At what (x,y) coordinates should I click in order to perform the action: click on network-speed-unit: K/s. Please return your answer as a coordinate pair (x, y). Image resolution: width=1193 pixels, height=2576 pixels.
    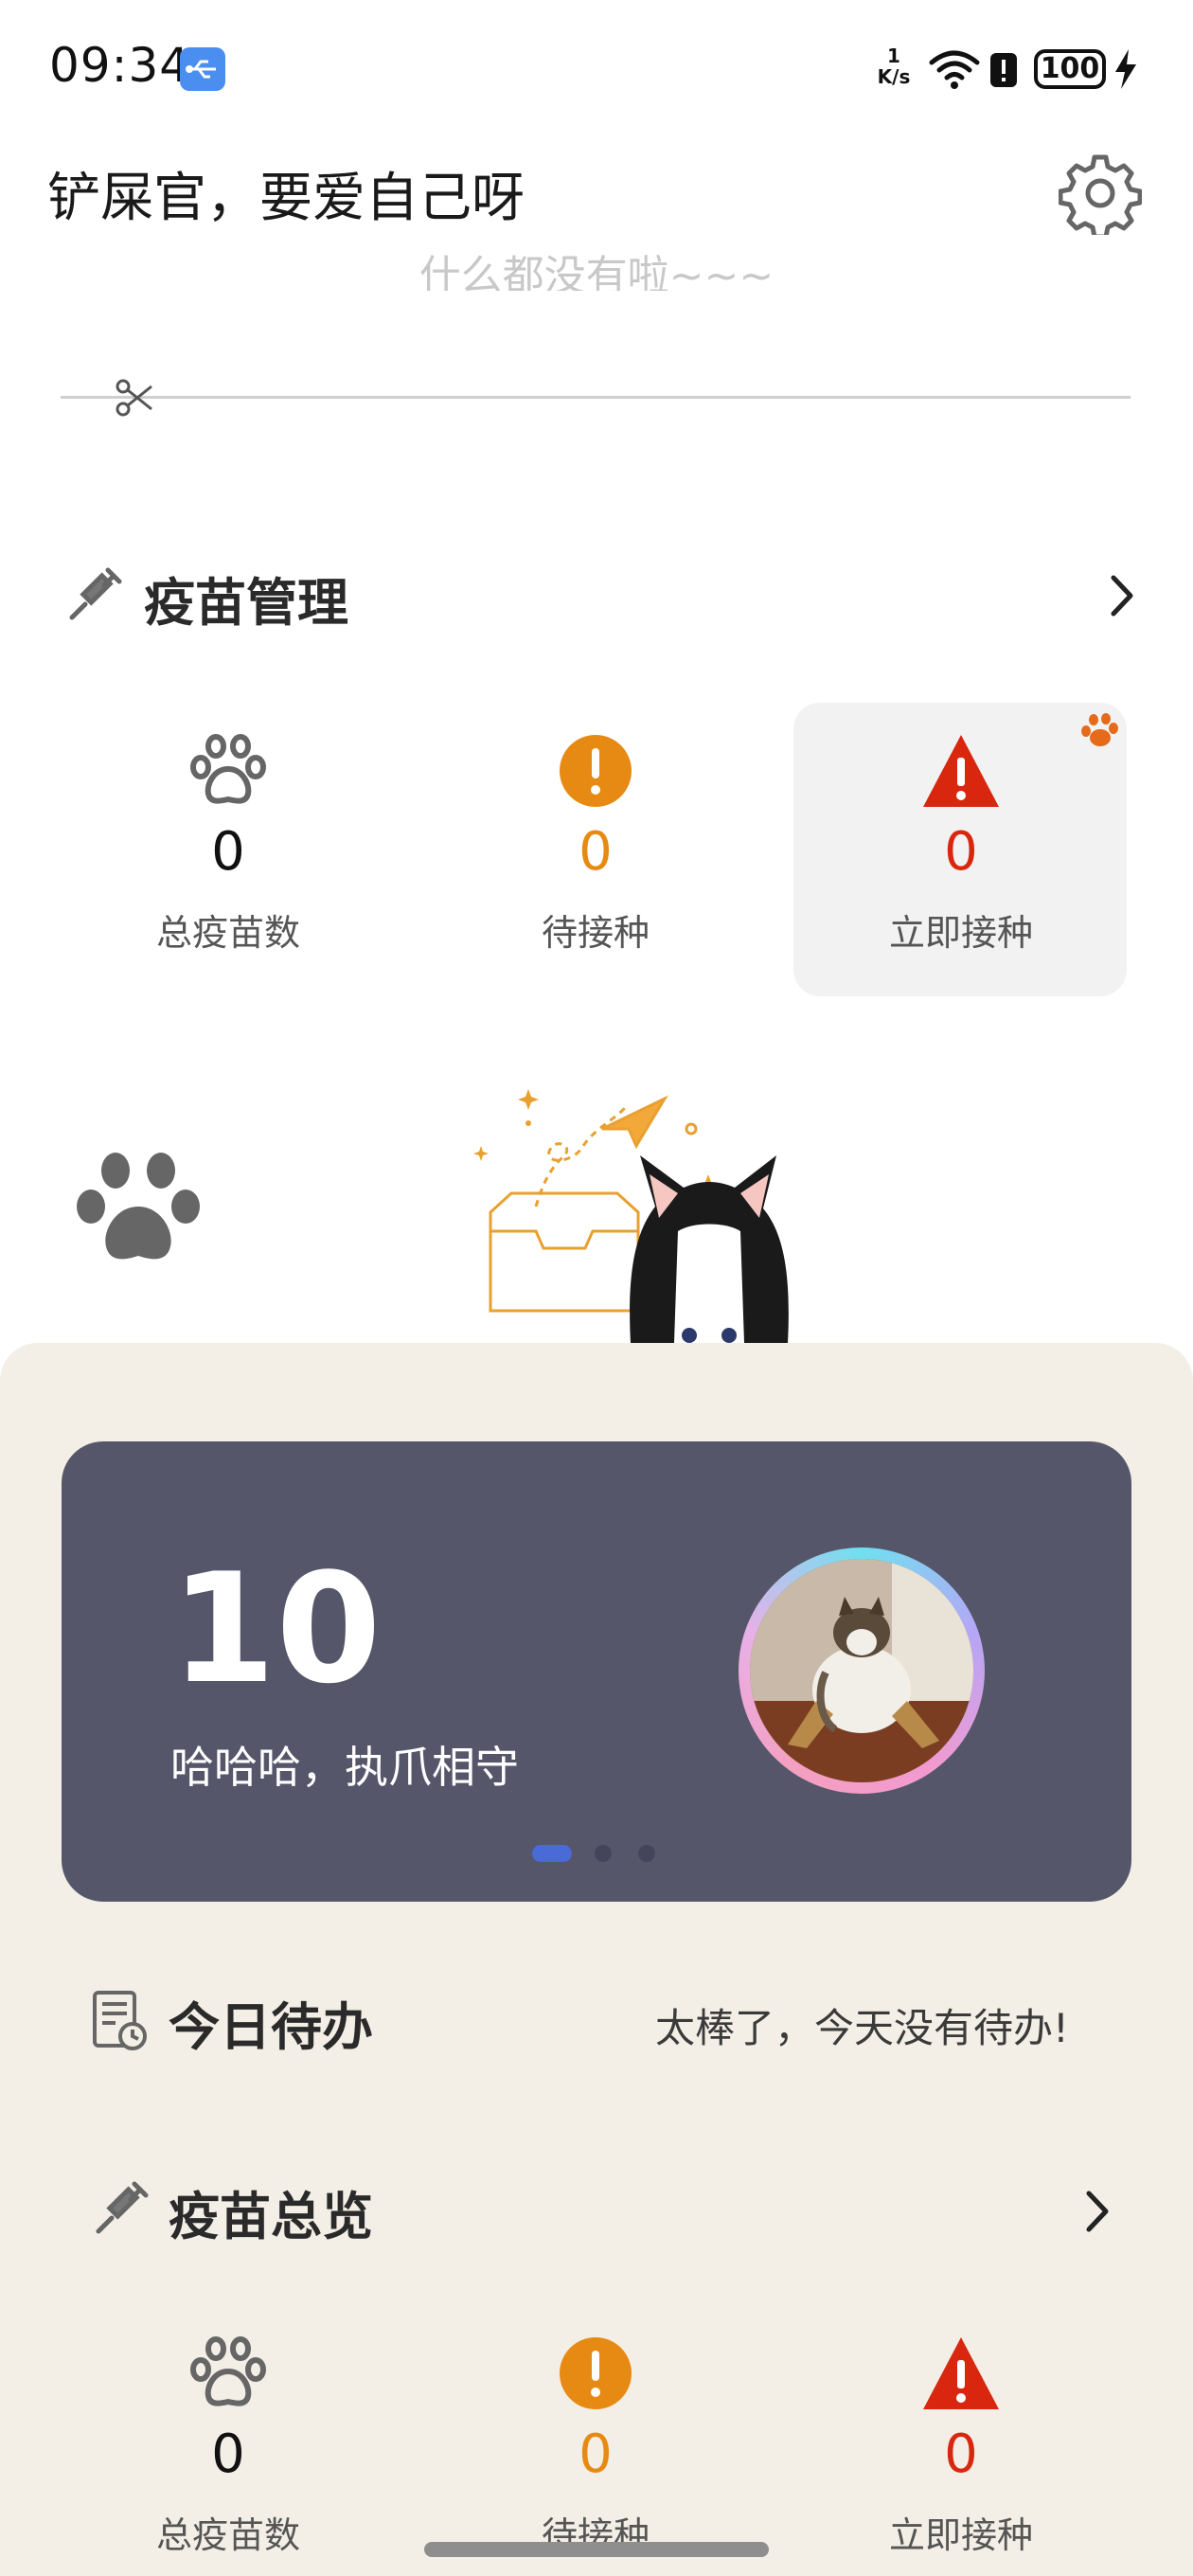
    Looking at the image, I should click on (894, 76).